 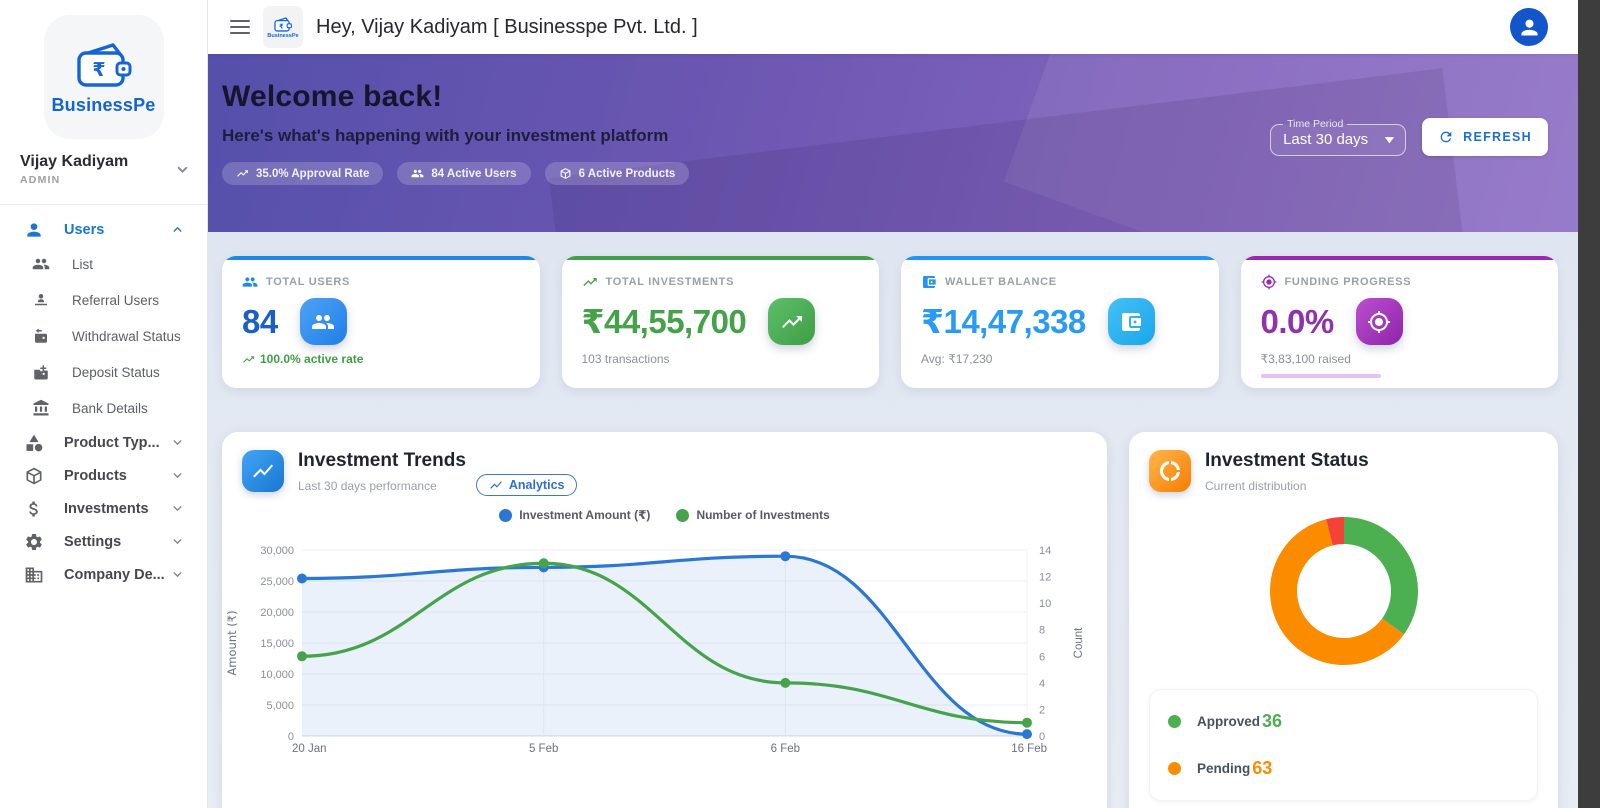 I want to click on stat-card-caption: 100.0% active rate, so click(x=381, y=359).